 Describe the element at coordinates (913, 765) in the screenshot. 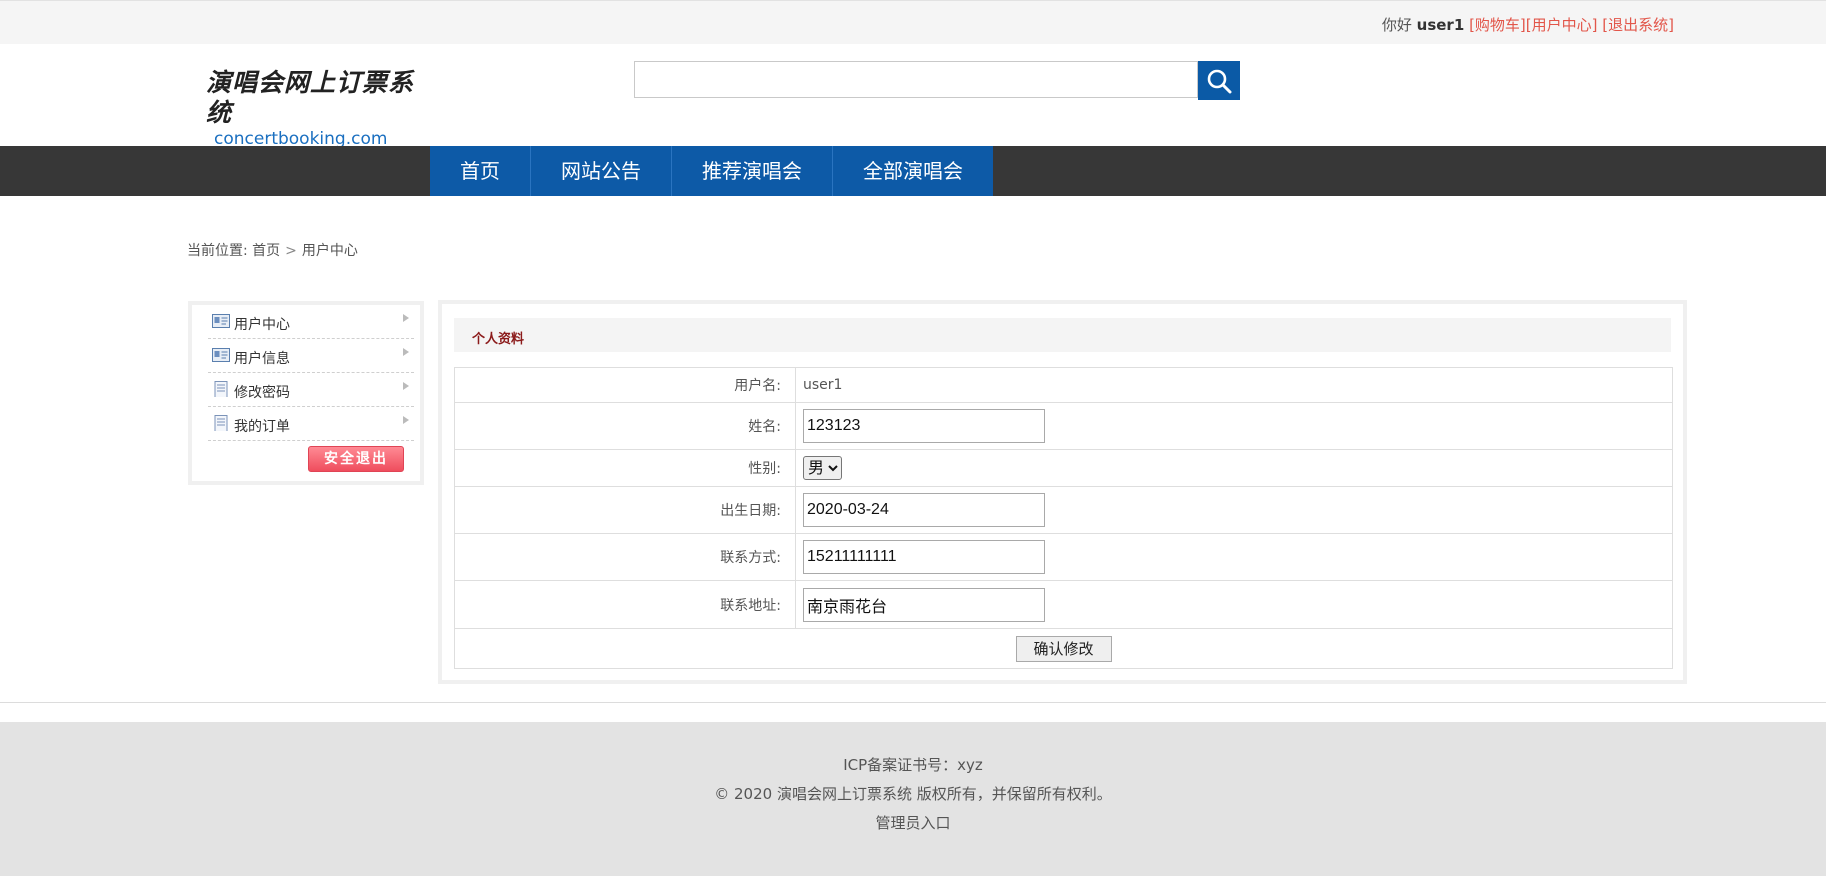

I see `icp-text: ICP备案证书号：xyz` at that location.